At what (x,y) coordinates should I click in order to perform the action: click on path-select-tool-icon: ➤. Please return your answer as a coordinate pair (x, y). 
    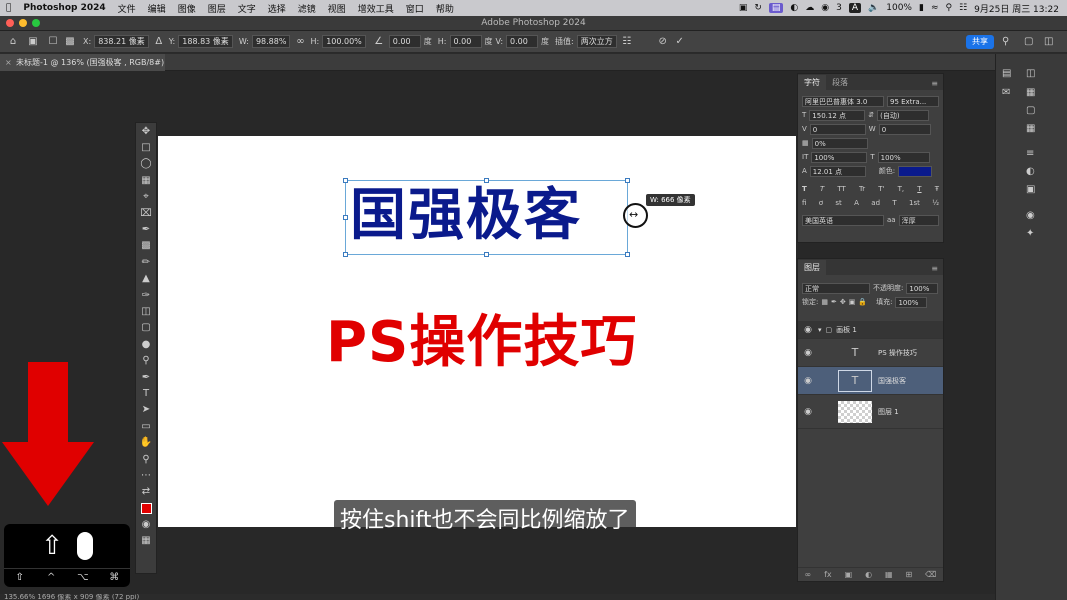
    Looking at the image, I should click on (146, 410).